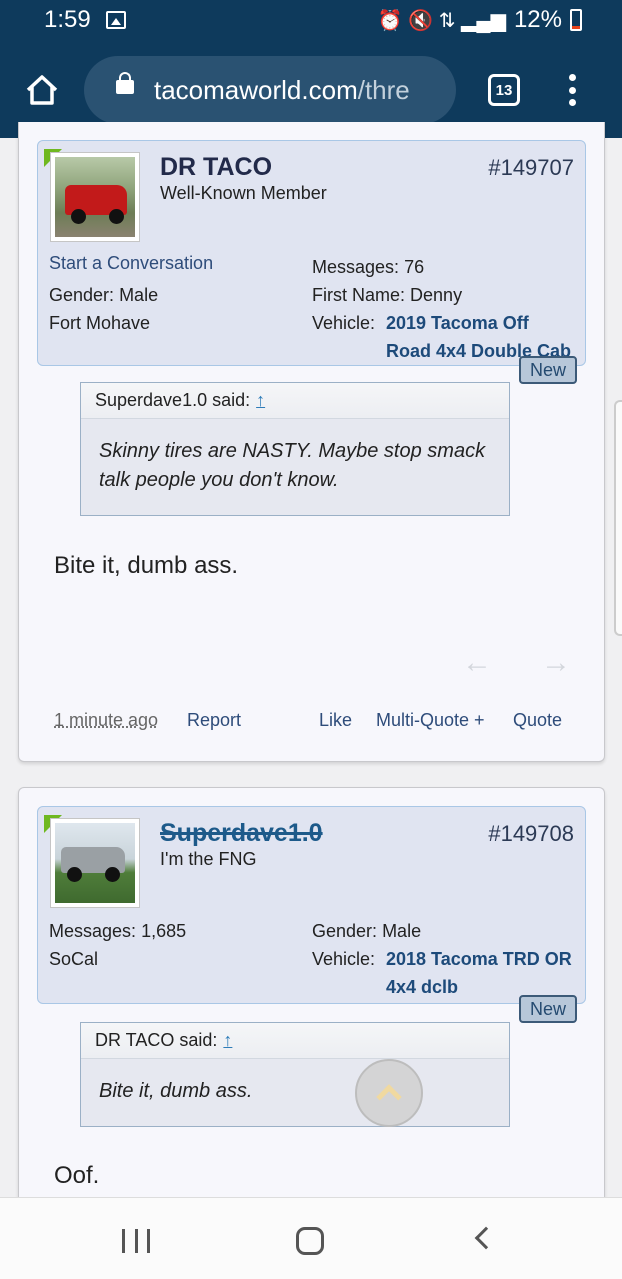 The height and width of the screenshot is (1279, 622). What do you see at coordinates (531, 168) in the screenshot?
I see `post-number: #149707` at bounding box center [531, 168].